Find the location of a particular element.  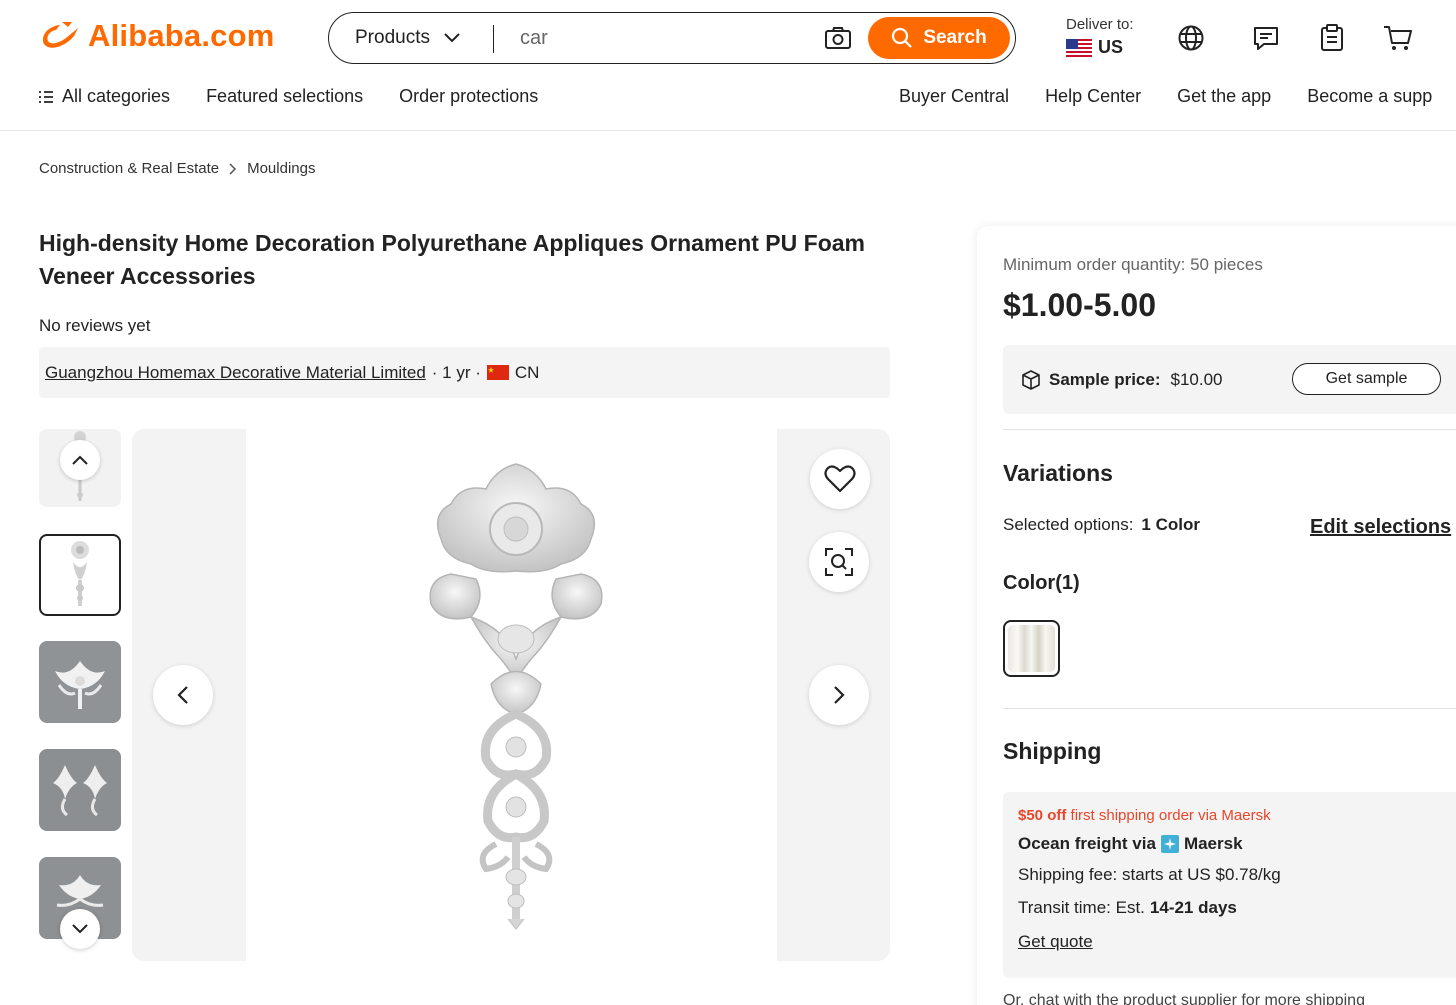

transit-time-label: Transit time: Est. is located at coordinates (1081, 907).